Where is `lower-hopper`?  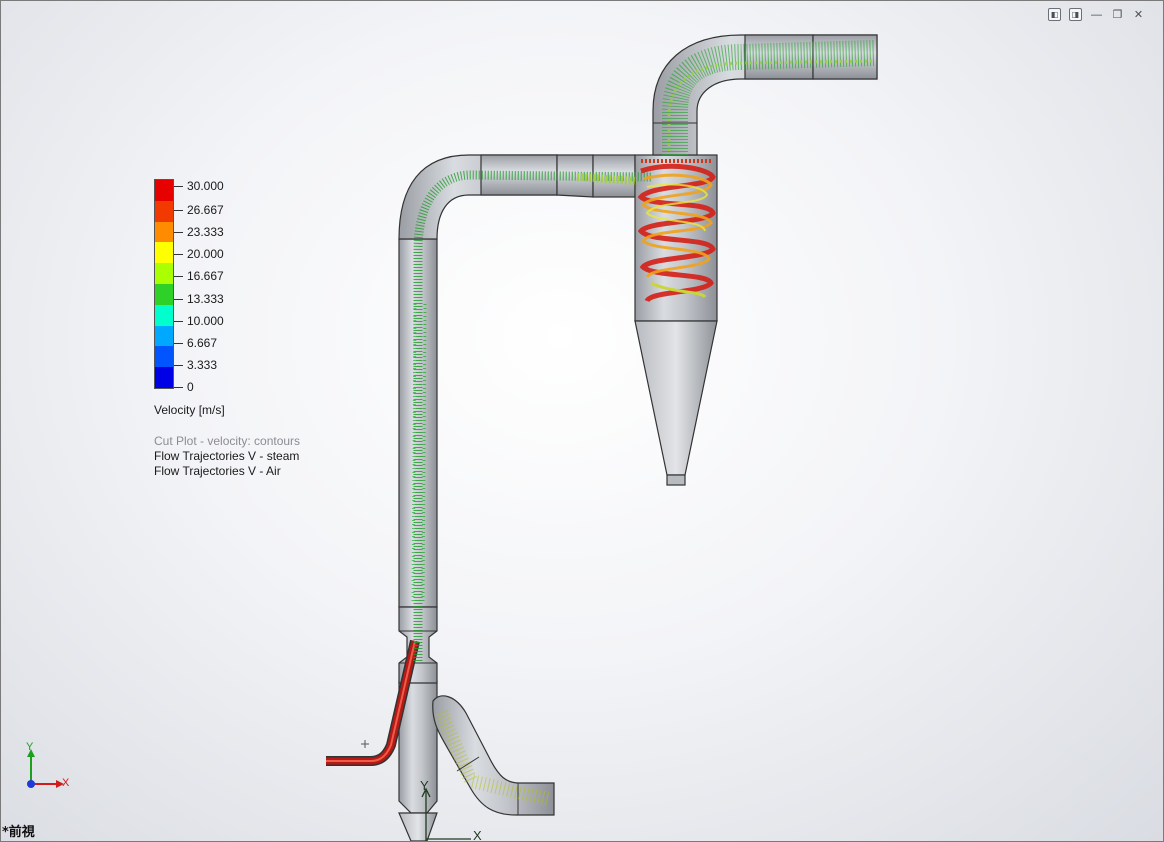
lower-hopper is located at coordinates (476, 760).